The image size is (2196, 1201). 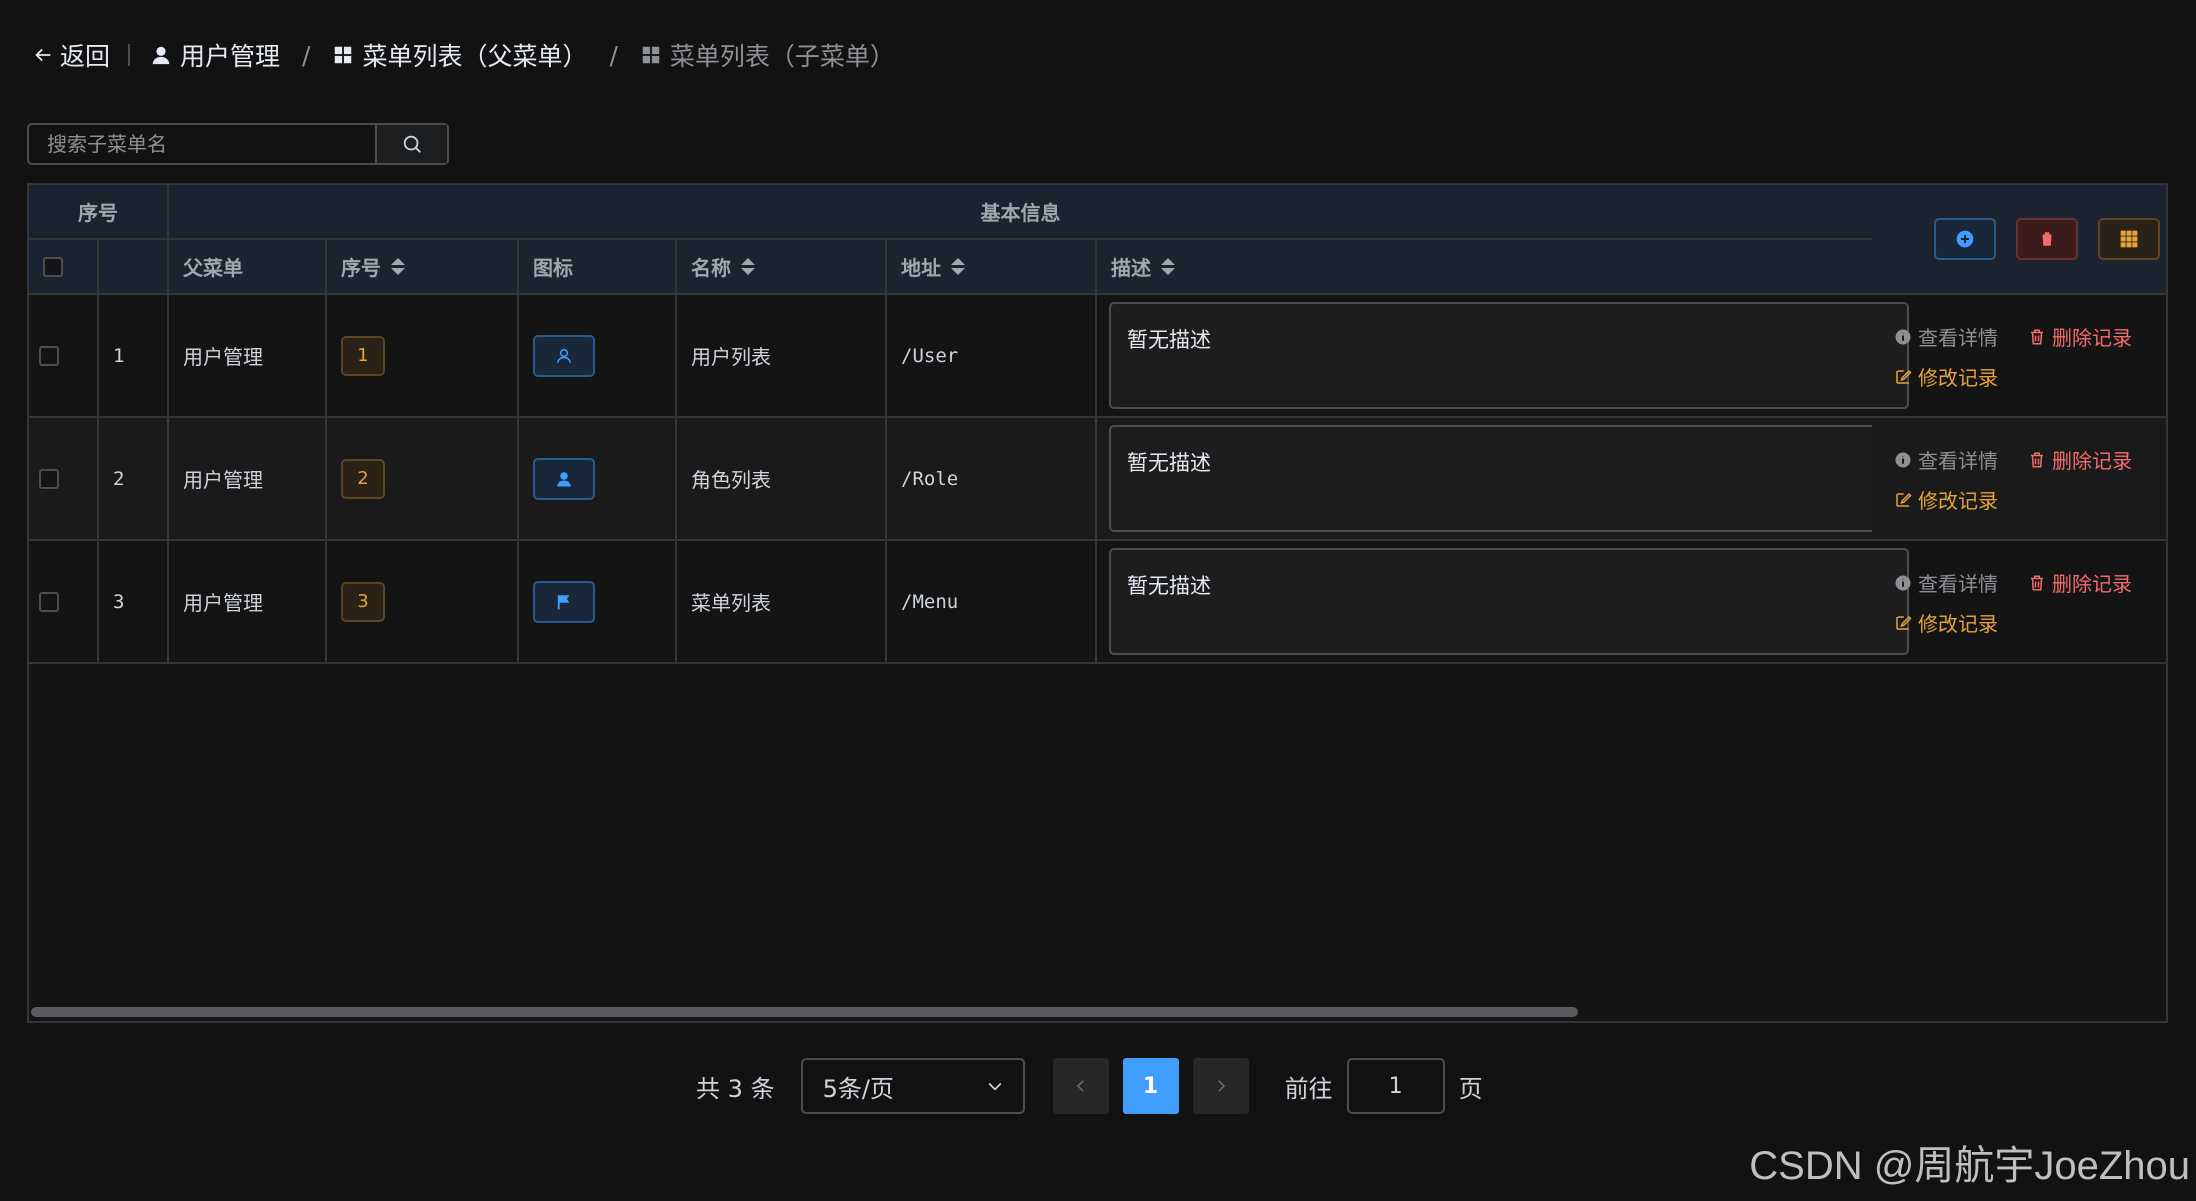 I want to click on header-path: 地址, so click(x=992, y=267).